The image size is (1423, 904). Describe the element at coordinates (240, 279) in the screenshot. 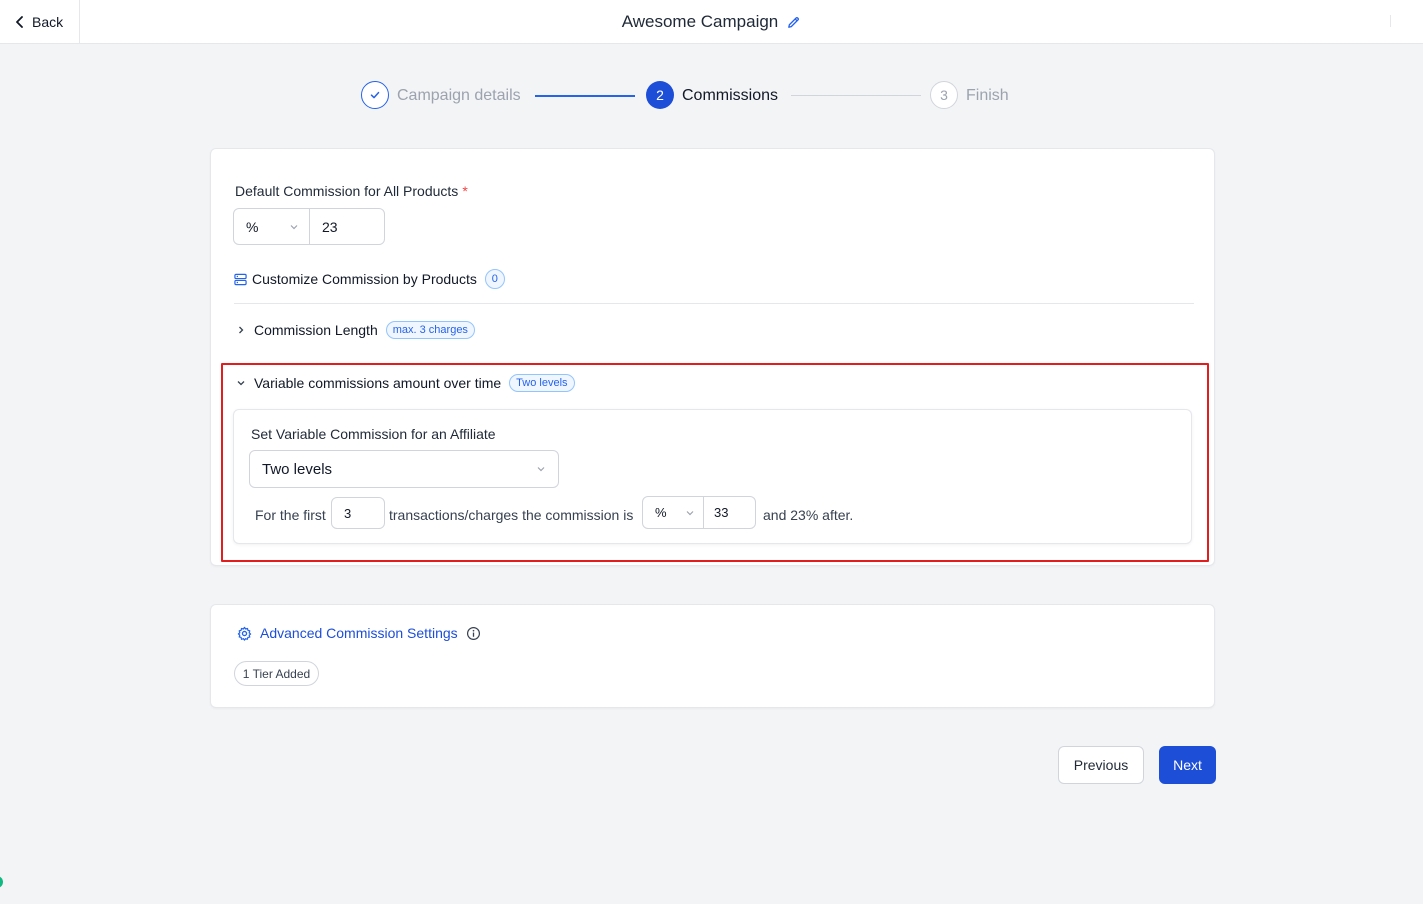

I see `products-list-icon` at that location.